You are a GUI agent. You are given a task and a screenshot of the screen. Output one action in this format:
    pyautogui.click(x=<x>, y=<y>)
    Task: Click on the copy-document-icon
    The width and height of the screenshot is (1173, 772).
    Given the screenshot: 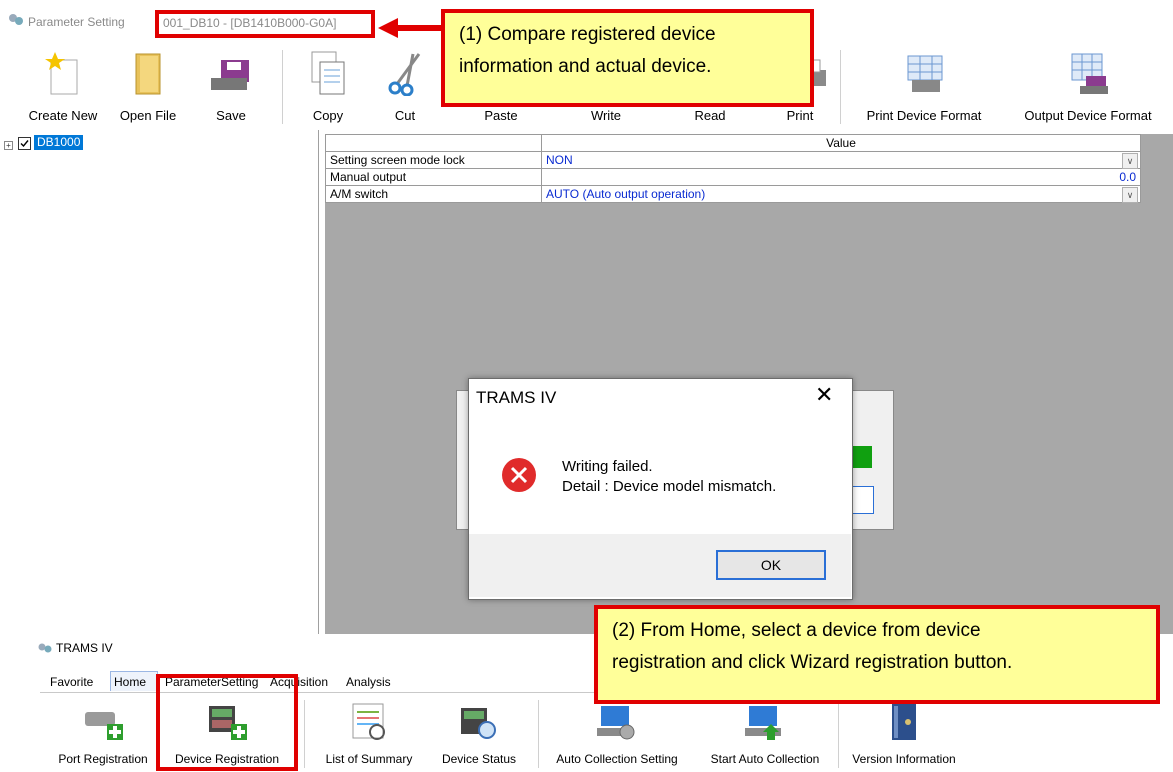 What is the action you would take?
    pyautogui.click(x=328, y=73)
    